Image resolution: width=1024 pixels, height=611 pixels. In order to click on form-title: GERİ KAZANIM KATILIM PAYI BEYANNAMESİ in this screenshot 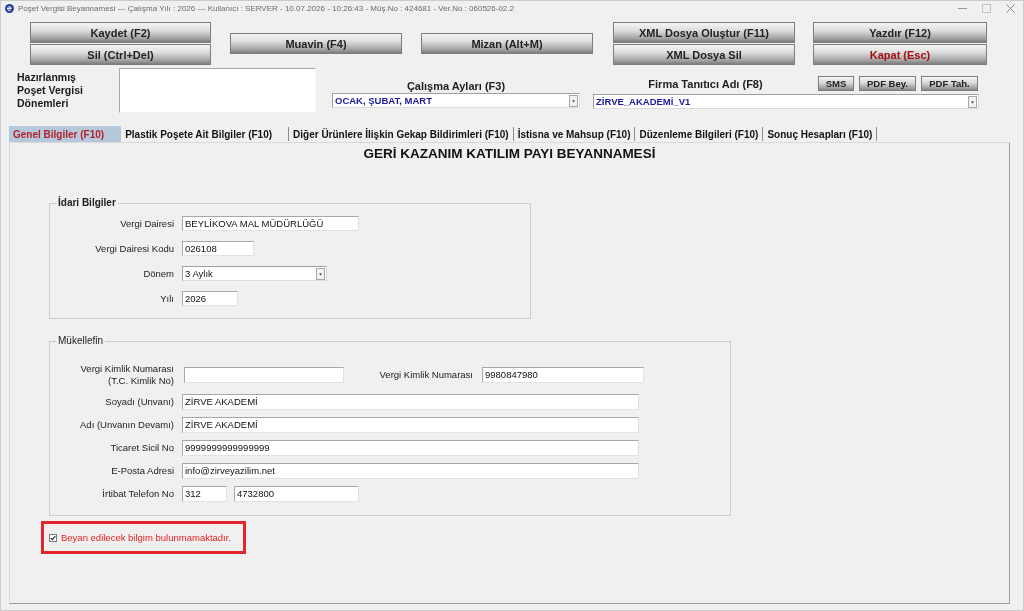, I will do `click(509, 153)`.